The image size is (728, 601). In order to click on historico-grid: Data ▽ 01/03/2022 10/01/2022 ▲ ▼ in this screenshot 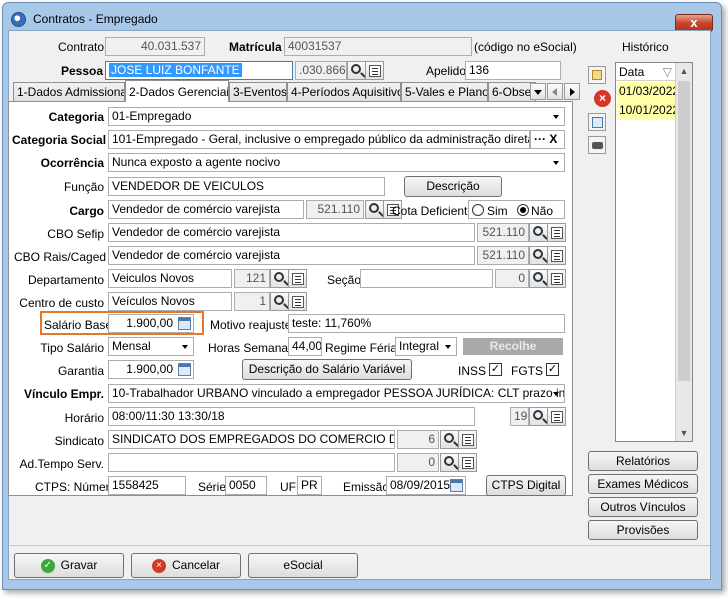, I will do `click(654, 252)`.